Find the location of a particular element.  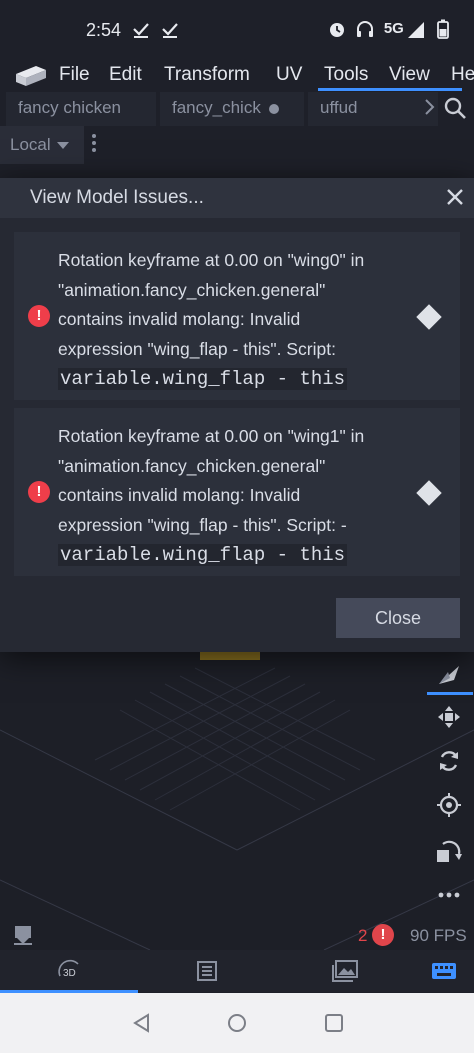

transform-space-select: Local is located at coordinates (42, 145).